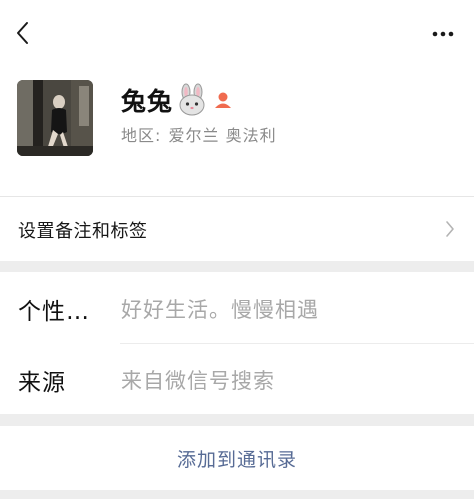 The width and height of the screenshot is (474, 499). I want to click on avatar-photo-icon, so click(55, 118).